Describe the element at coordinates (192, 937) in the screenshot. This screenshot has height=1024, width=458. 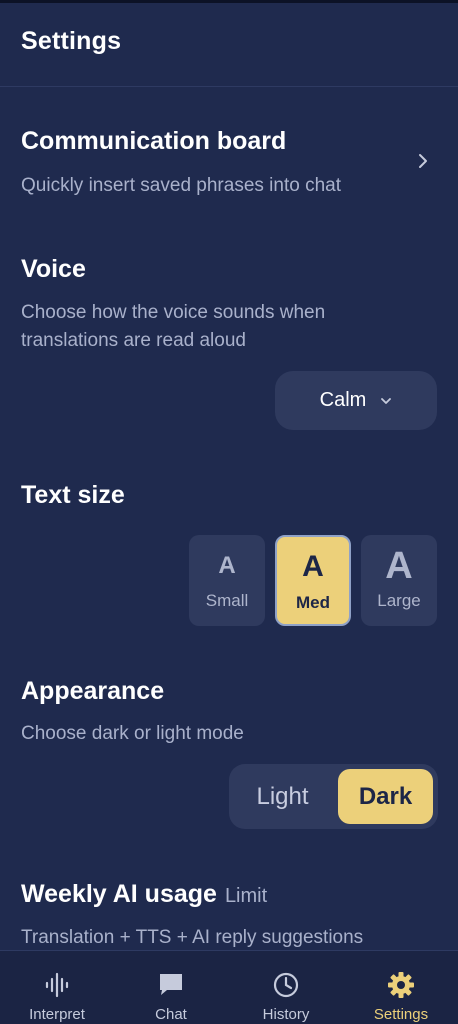
I see `weekly-usage-subtitle: Translation + TTS + AI reply suggestions` at that location.